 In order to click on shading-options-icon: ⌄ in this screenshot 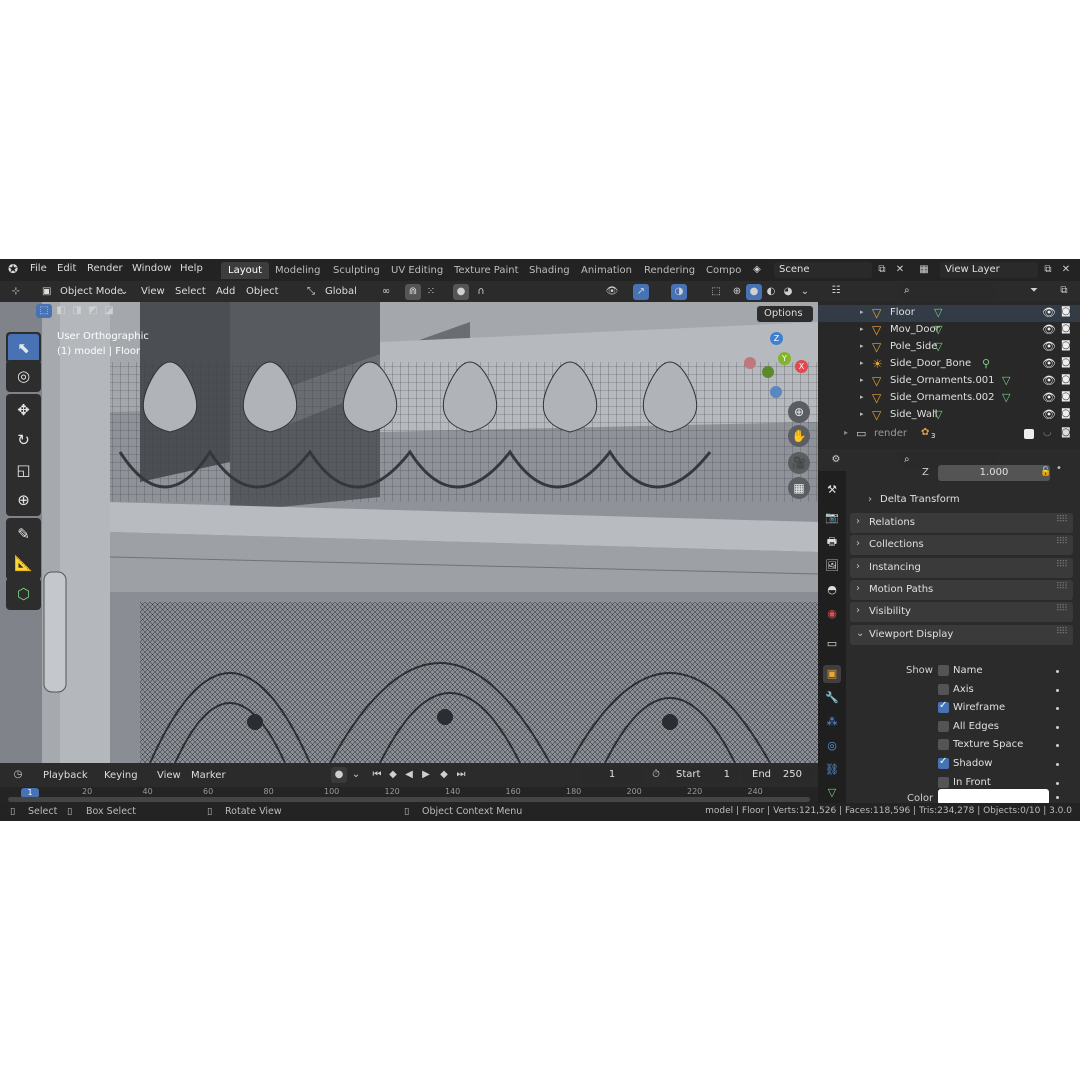, I will do `click(805, 292)`.